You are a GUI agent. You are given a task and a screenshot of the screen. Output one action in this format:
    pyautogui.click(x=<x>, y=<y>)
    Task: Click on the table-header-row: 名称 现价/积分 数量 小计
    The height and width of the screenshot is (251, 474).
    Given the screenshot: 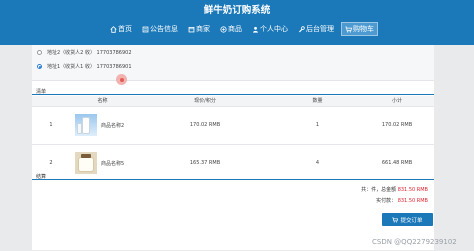 What is the action you would take?
    pyautogui.click(x=233, y=101)
    